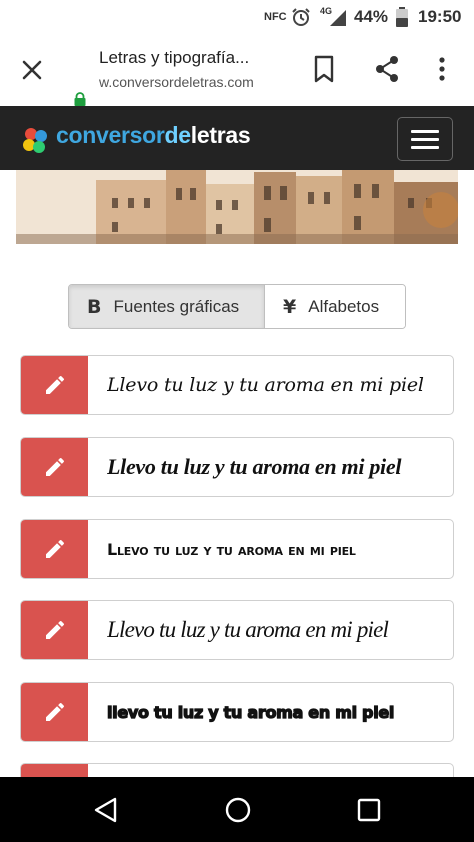 This screenshot has height=842, width=474. I want to click on hero-banner-image, so click(237, 207).